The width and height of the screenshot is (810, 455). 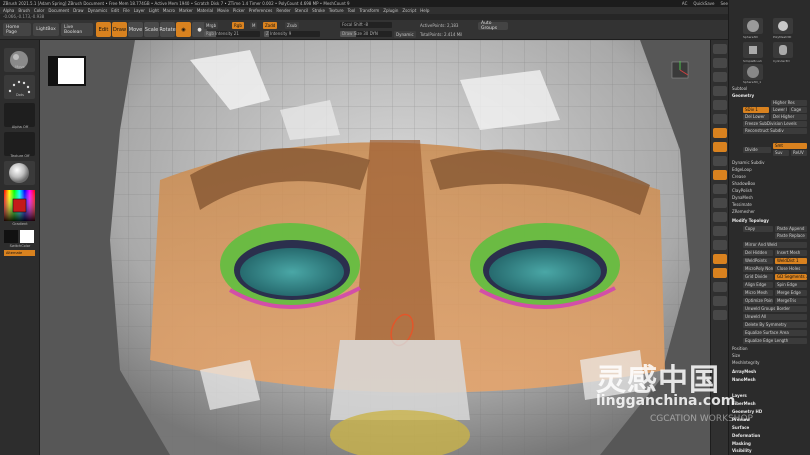 I want to click on geometry-hd-header: Geometry HD, so click(x=747, y=412).